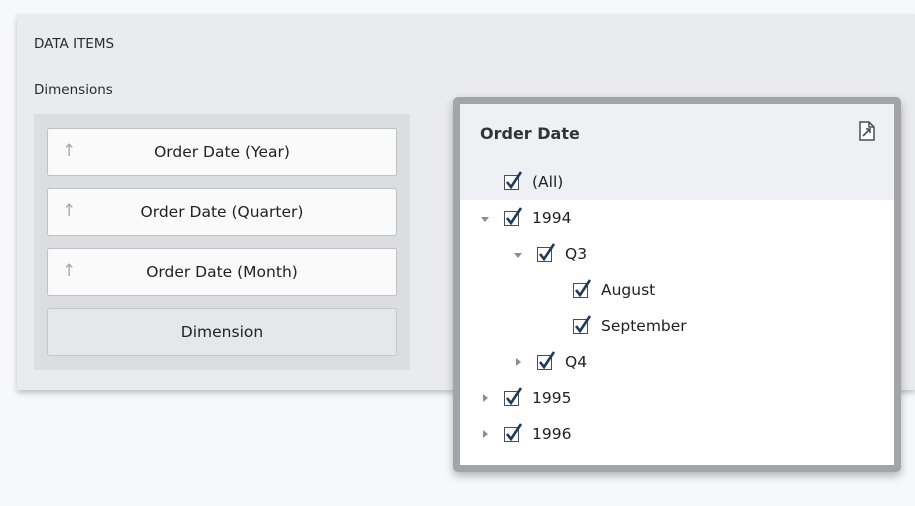 Image resolution: width=915 pixels, height=506 pixels. I want to click on dimension-placeholder: Dimension, so click(222, 332).